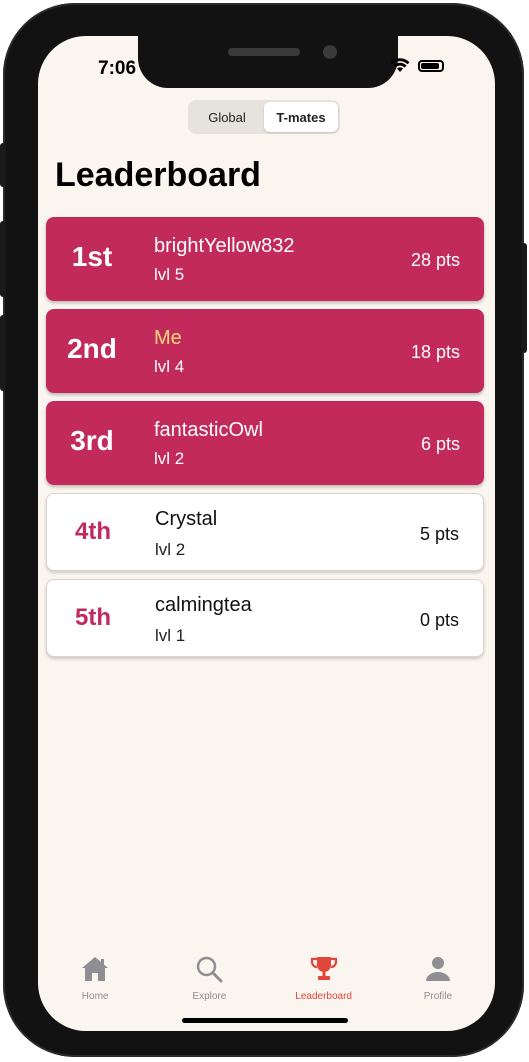 Image resolution: width=529 pixels, height=1062 pixels. I want to click on user-points: 18 pts, so click(435, 352).